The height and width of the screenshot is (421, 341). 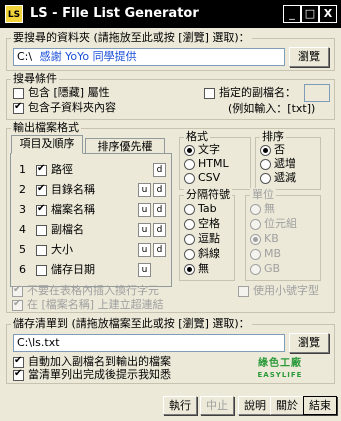 I want to click on order-item-label: 儲存日期, so click(x=73, y=269).